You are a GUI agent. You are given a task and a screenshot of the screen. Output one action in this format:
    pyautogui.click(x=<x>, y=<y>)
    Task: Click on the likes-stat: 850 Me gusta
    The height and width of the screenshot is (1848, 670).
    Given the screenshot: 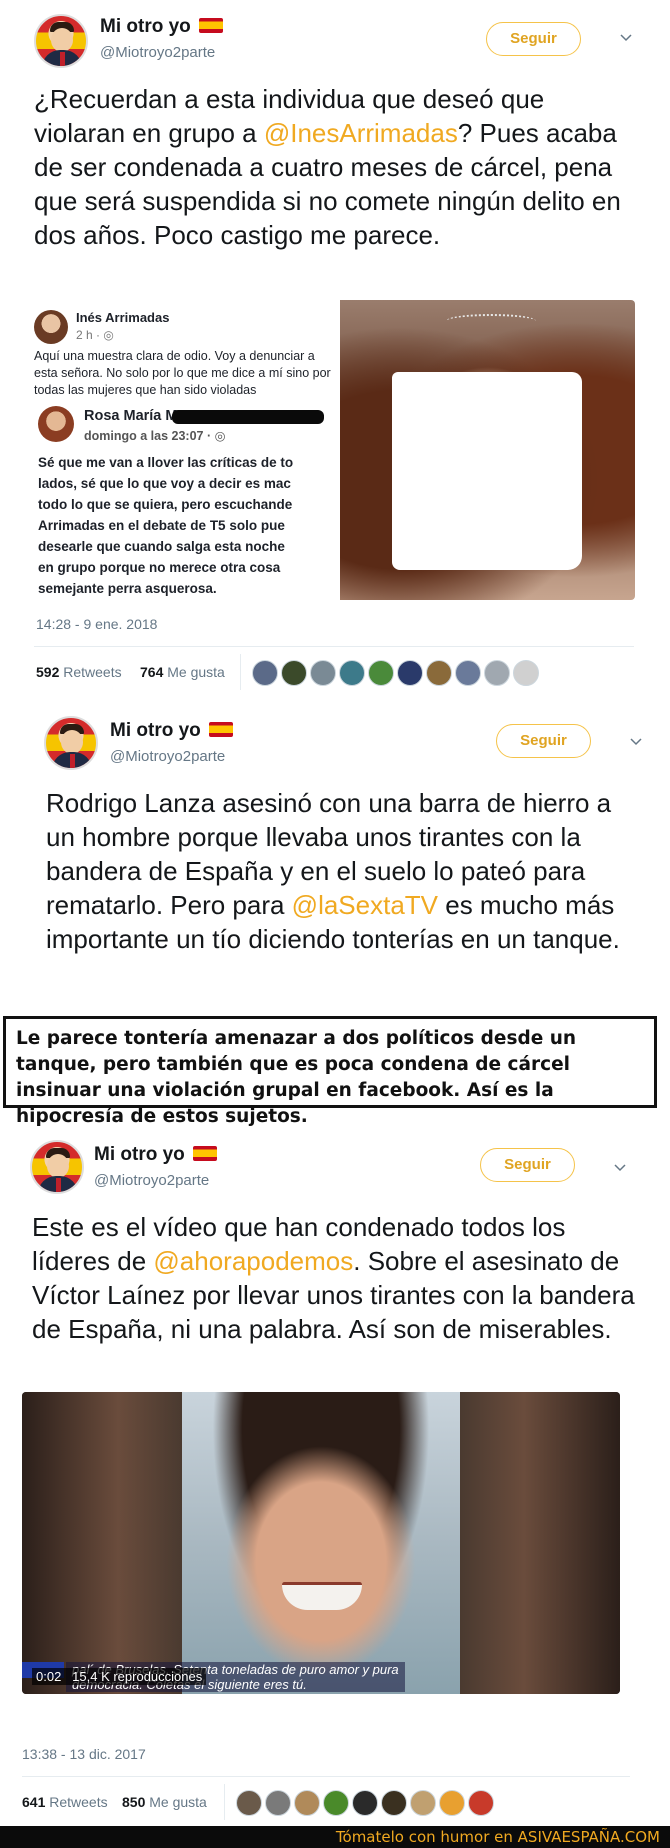 What is the action you would take?
    pyautogui.click(x=164, y=1802)
    